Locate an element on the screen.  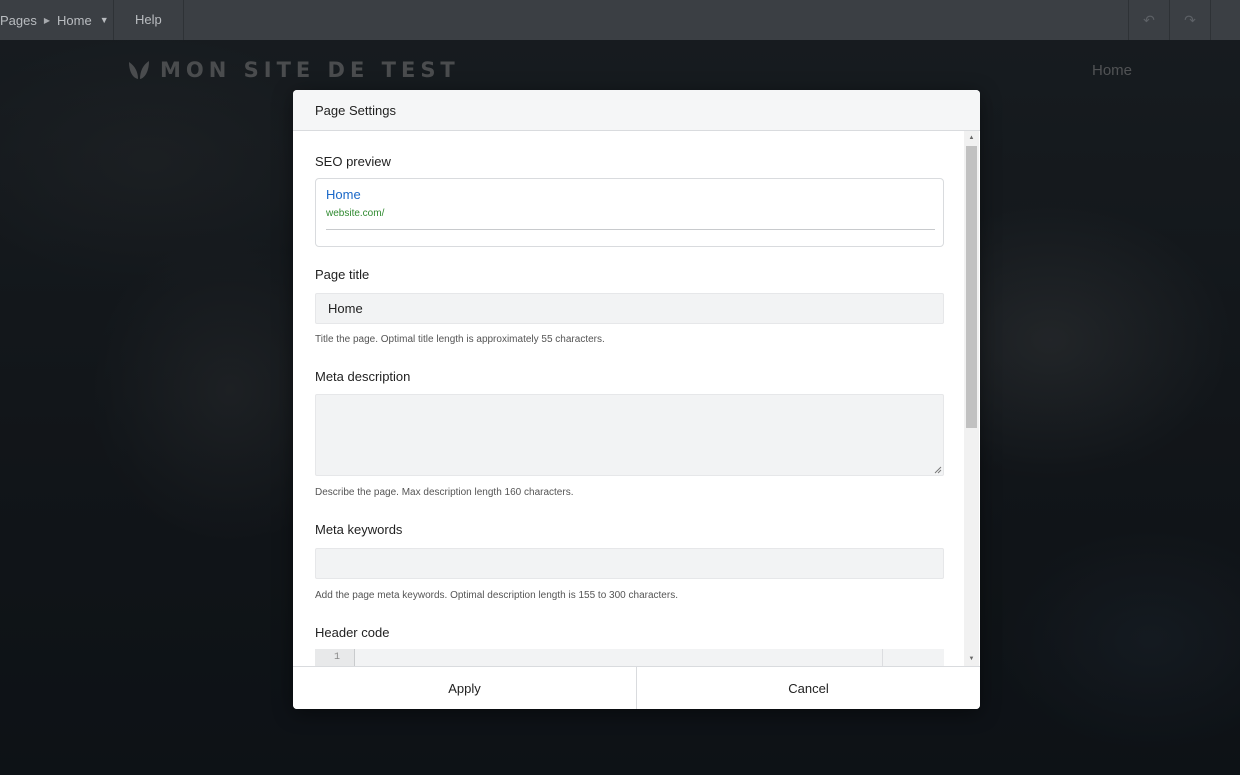
seo-preview-label: SEO preview is located at coordinates (353, 161).